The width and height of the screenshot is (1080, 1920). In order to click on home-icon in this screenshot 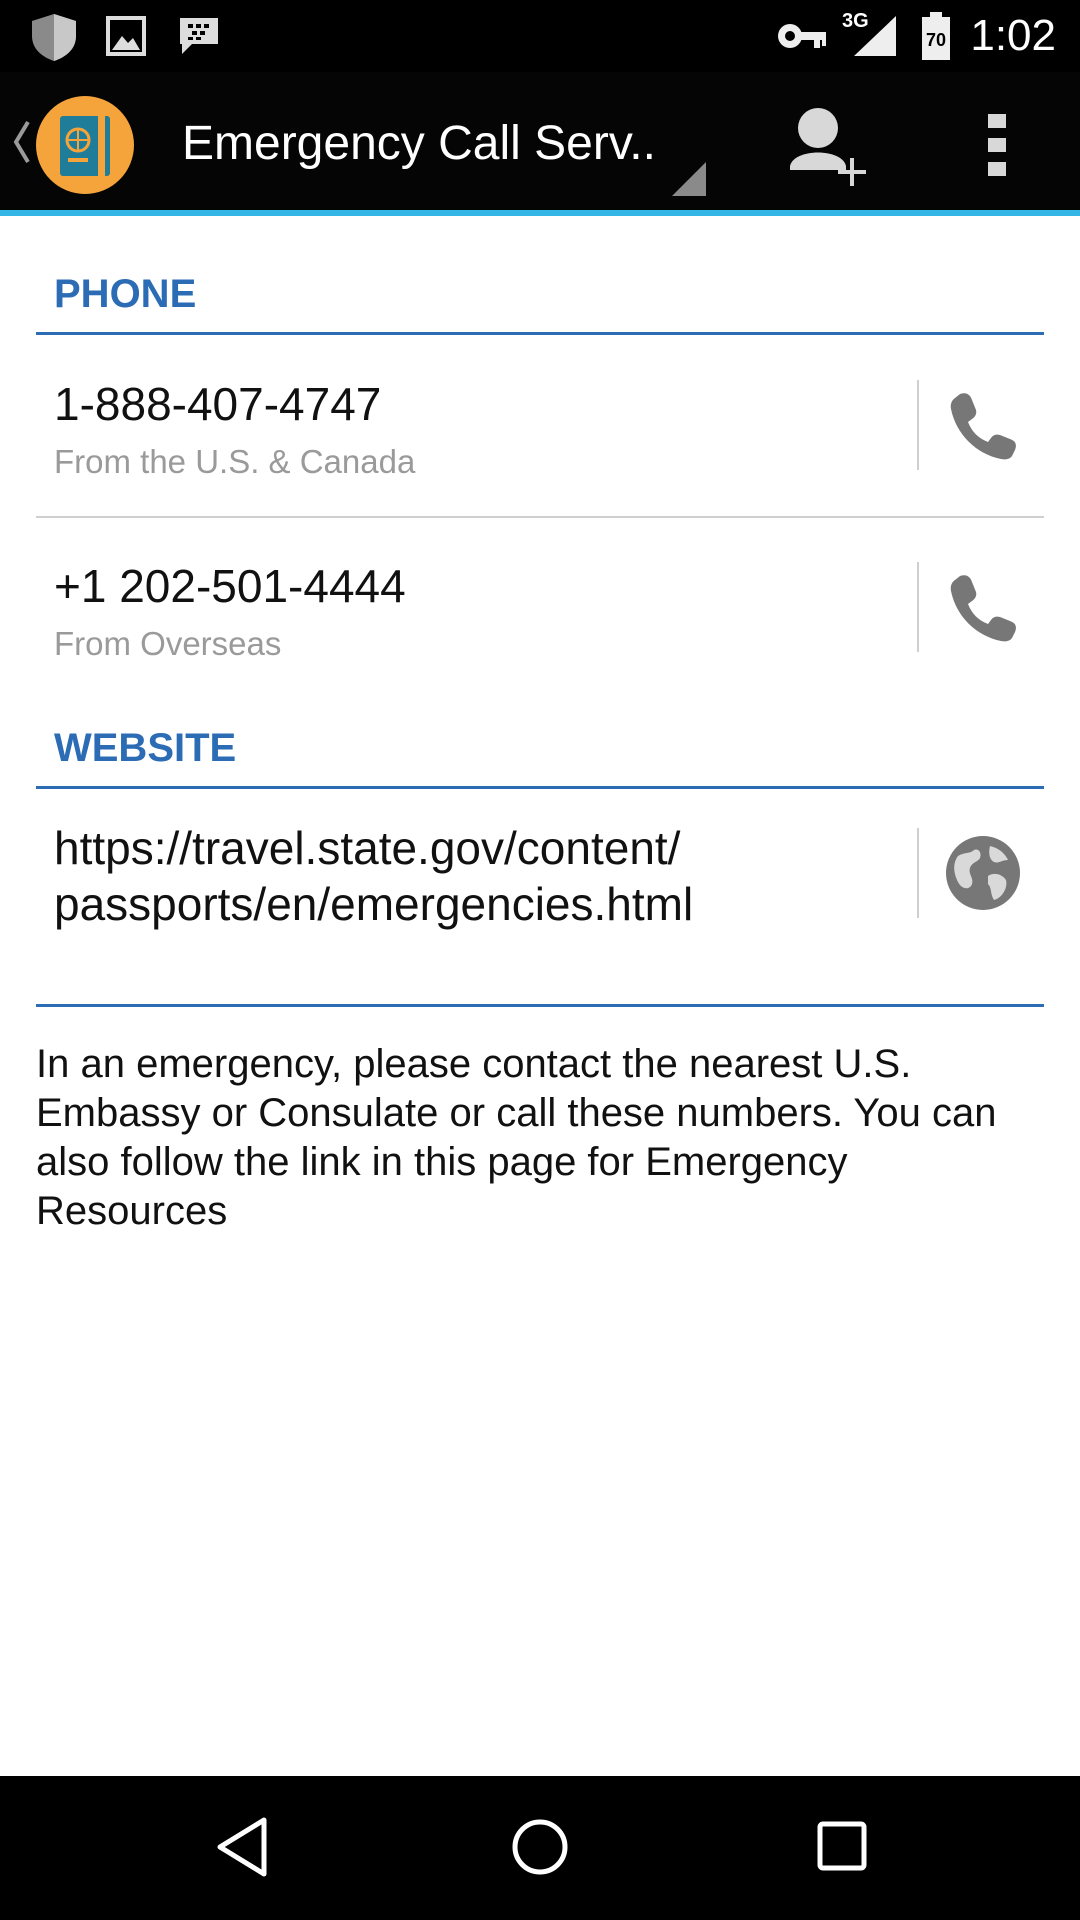, I will do `click(540, 1847)`.